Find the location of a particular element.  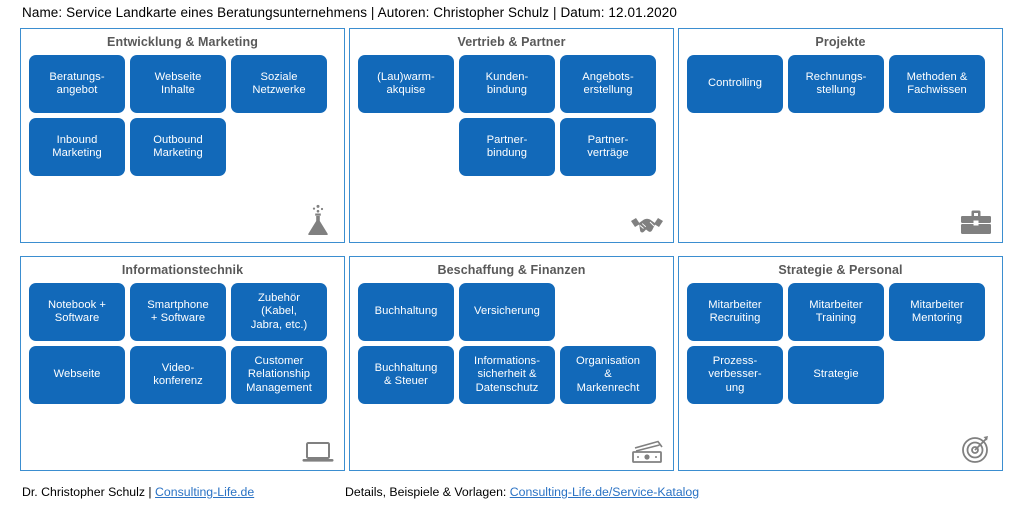

service-card: Organisation & Markenrecht is located at coordinates (608, 375).